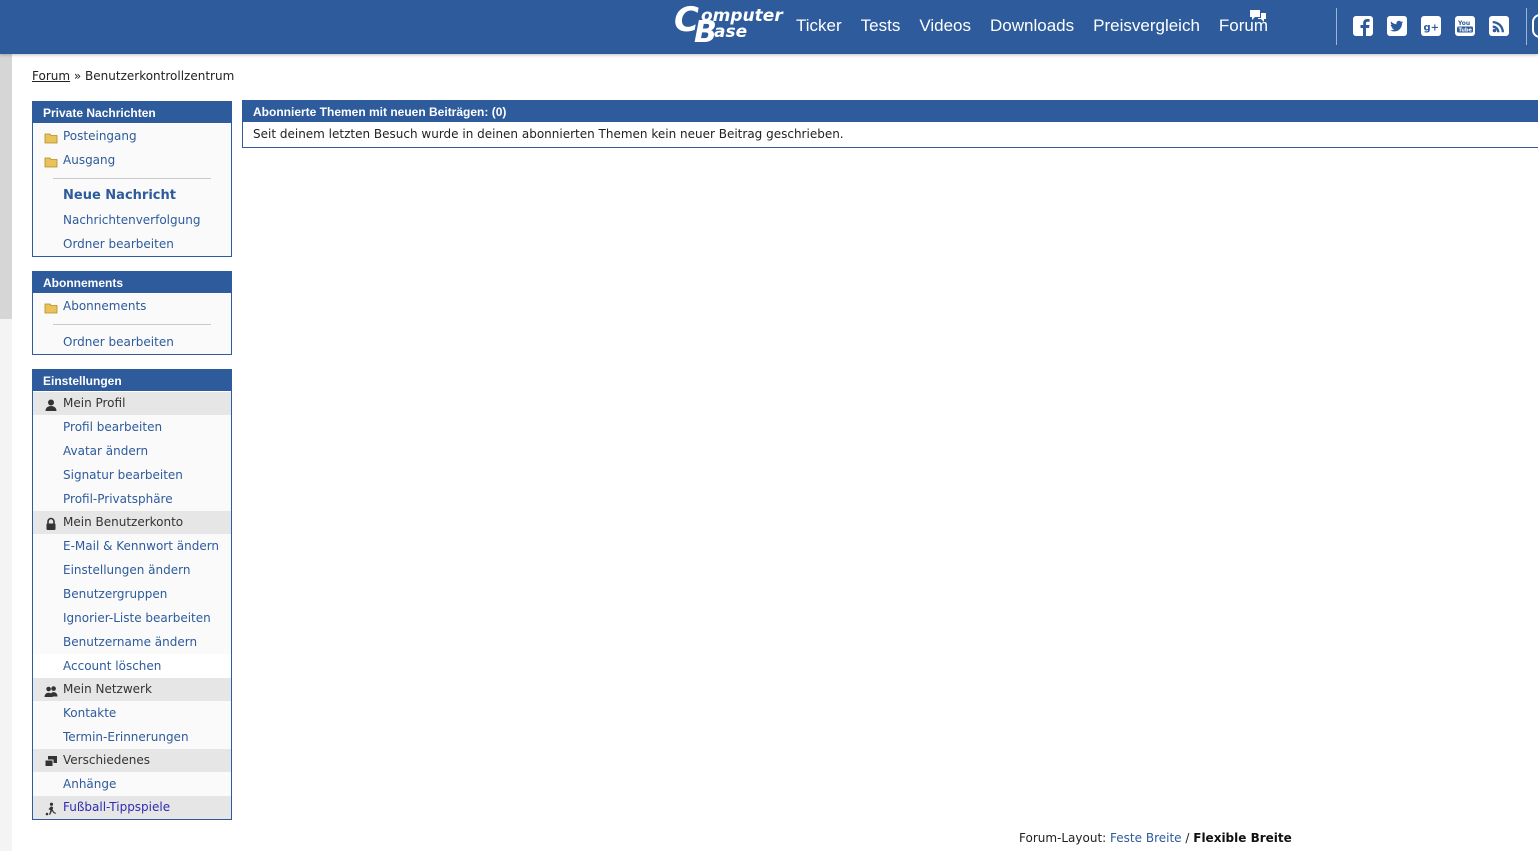 Image resolution: width=1538 pixels, height=851 pixels. Describe the element at coordinates (1499, 26) in the screenshot. I see `rss-icon` at that location.